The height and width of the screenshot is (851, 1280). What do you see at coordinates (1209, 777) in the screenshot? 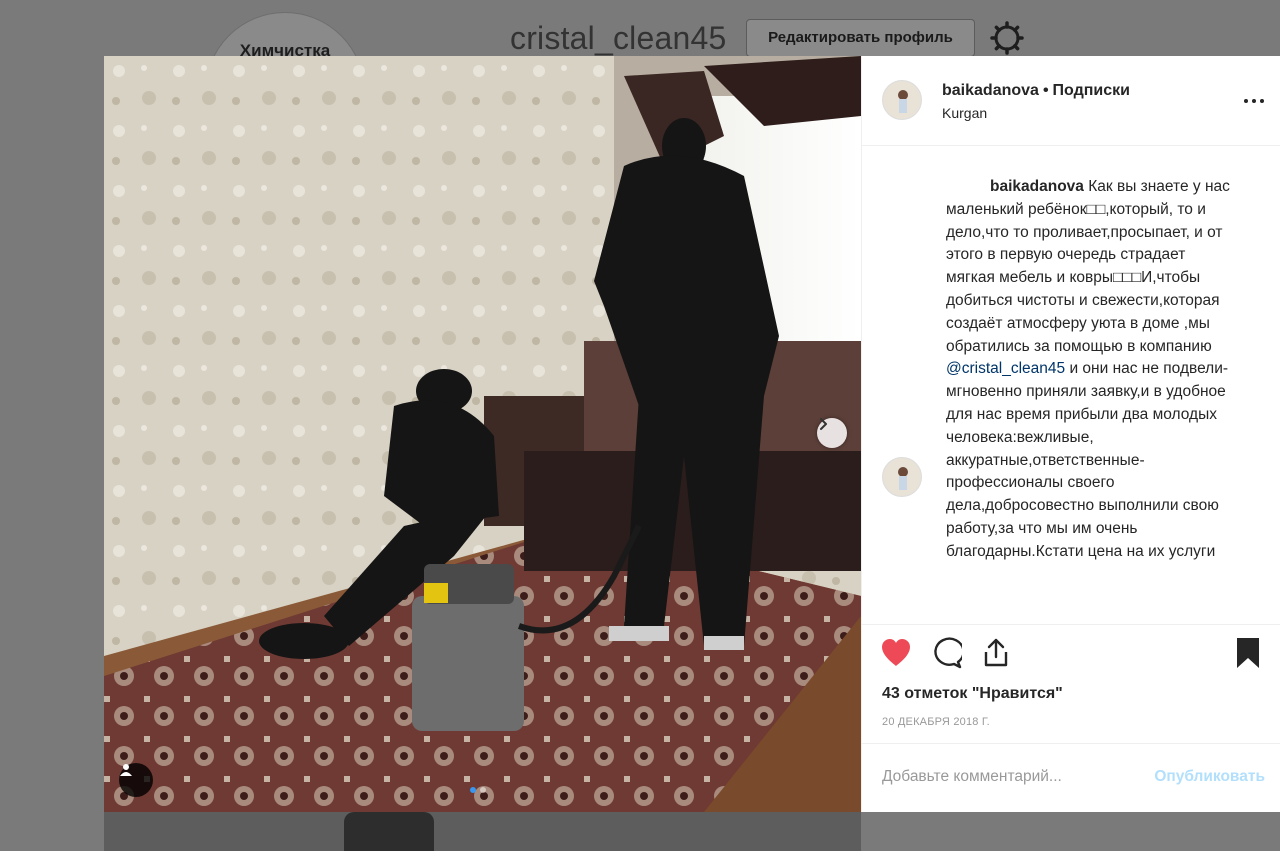
I see `publish-comment-button: Опубликовать` at bounding box center [1209, 777].